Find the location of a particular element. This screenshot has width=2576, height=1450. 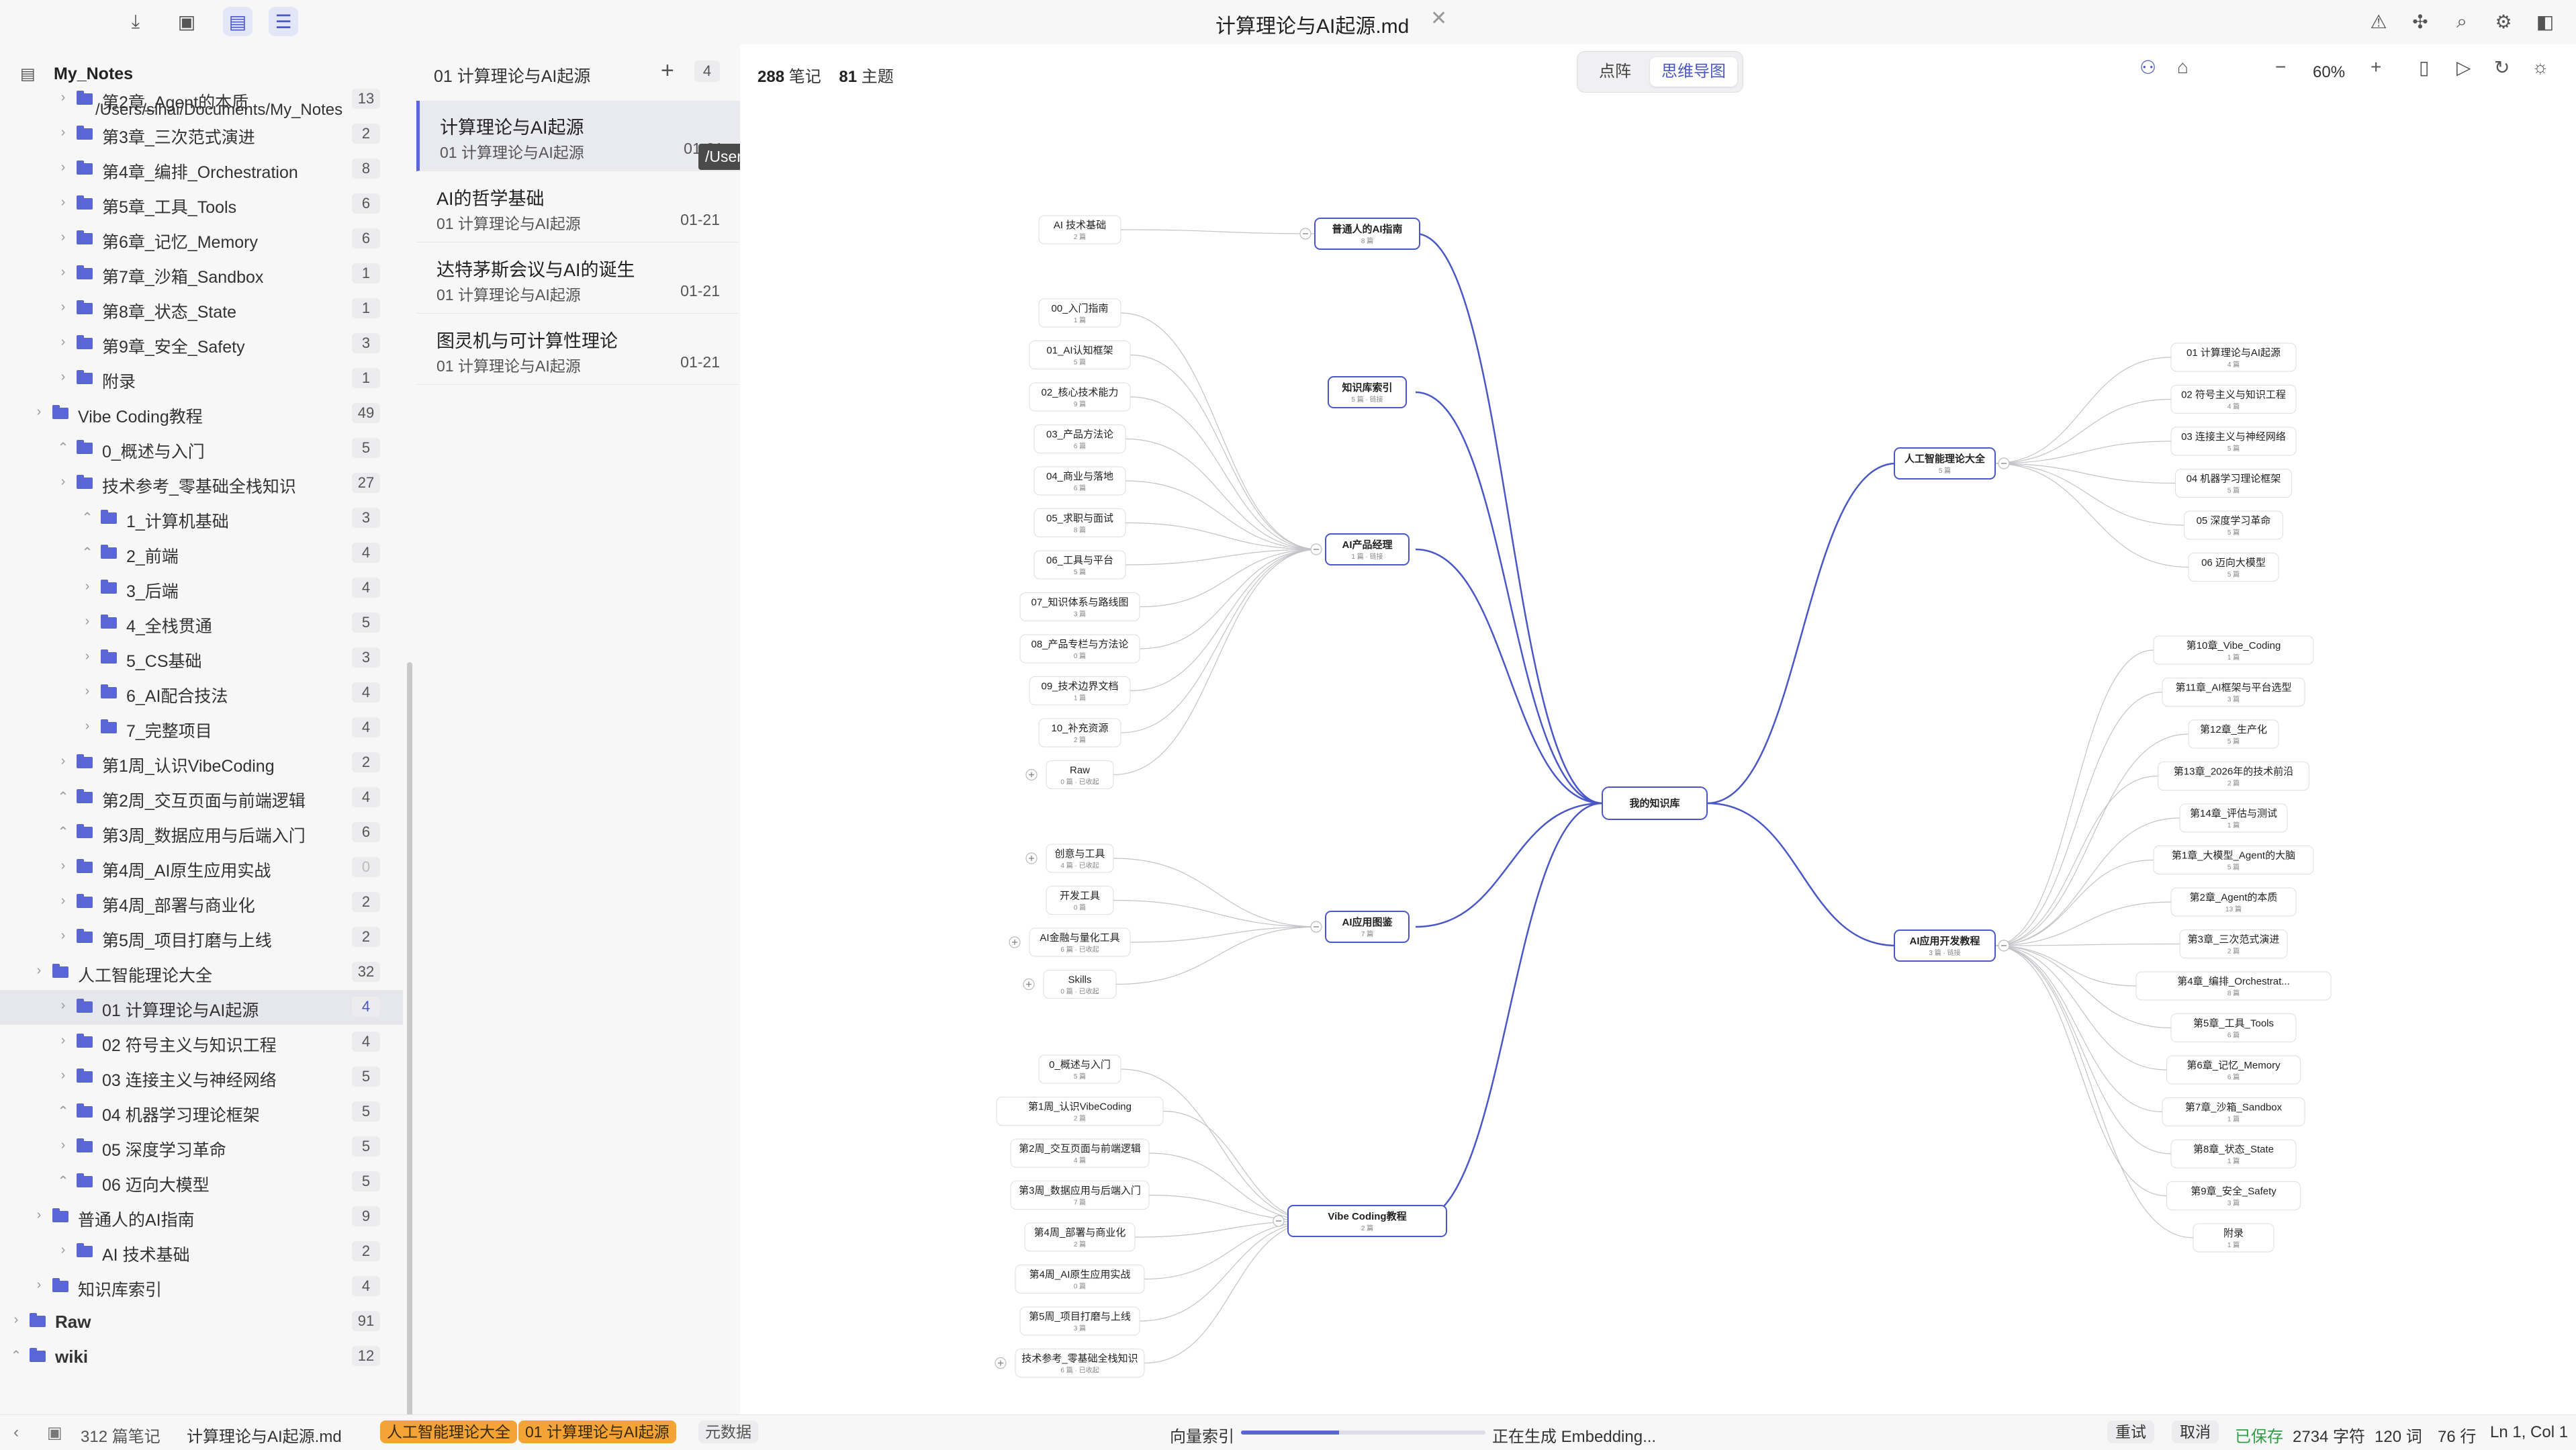

sidebar-item: › 第7章_沙箱_Sandbox 1 is located at coordinates (201, 274).